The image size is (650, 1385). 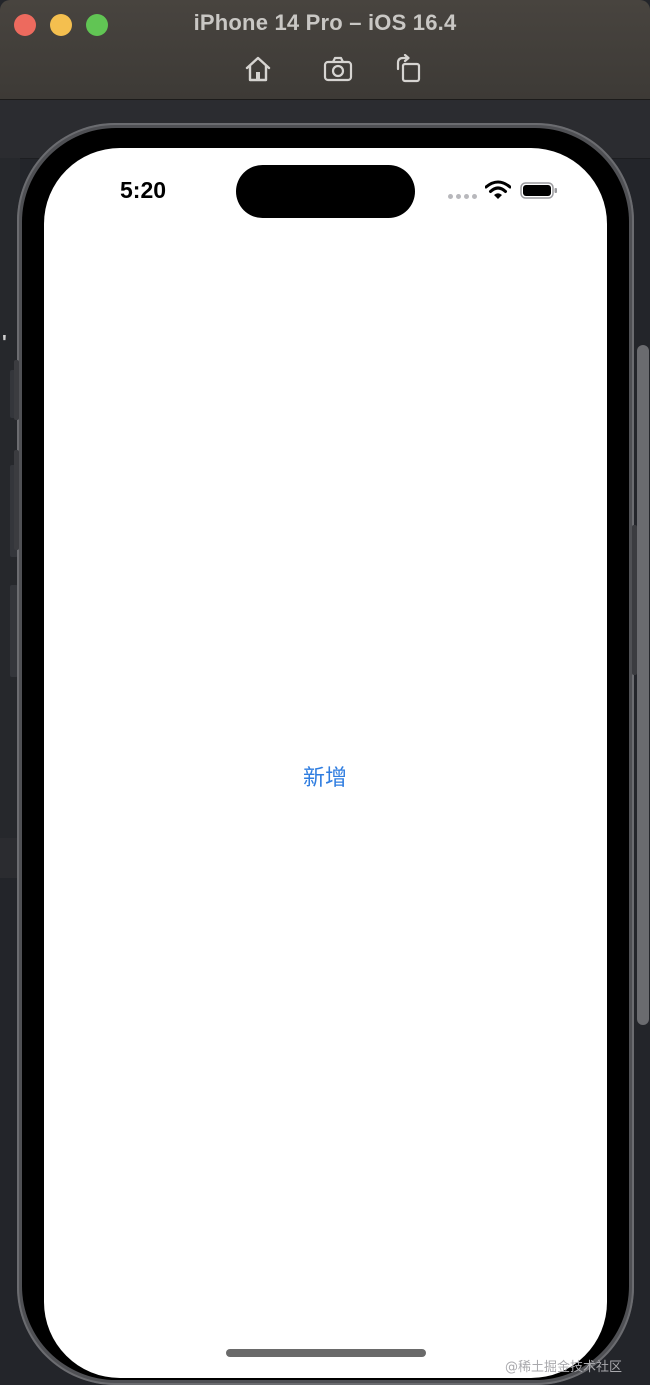 I want to click on rotate-icon, so click(x=408, y=68).